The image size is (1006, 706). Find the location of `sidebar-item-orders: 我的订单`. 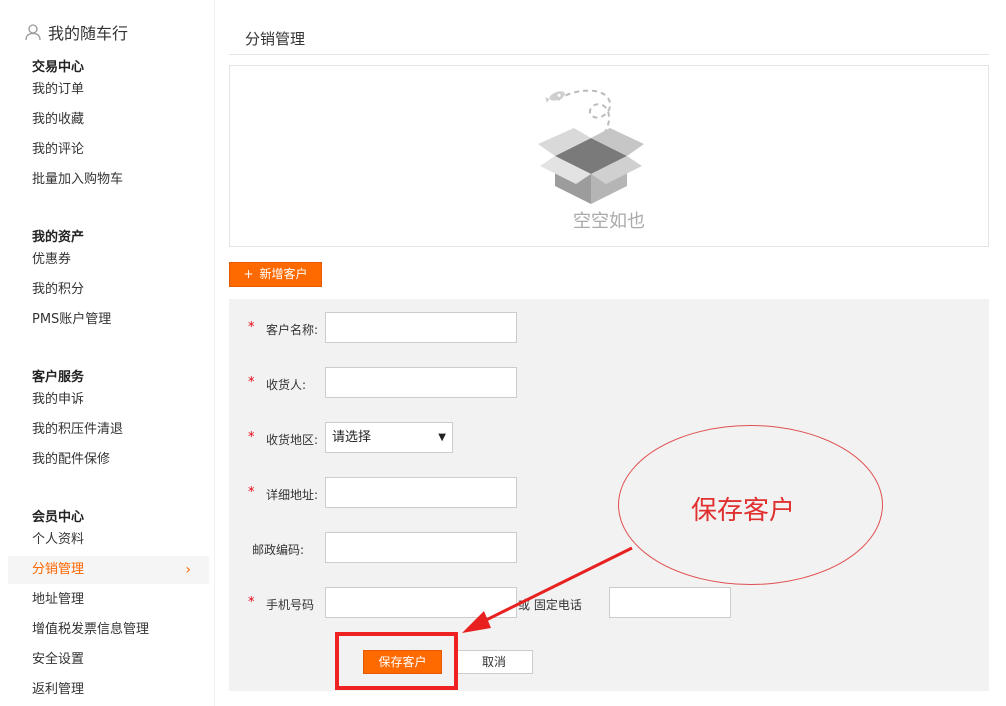

sidebar-item-orders: 我的订单 is located at coordinates (108, 90).